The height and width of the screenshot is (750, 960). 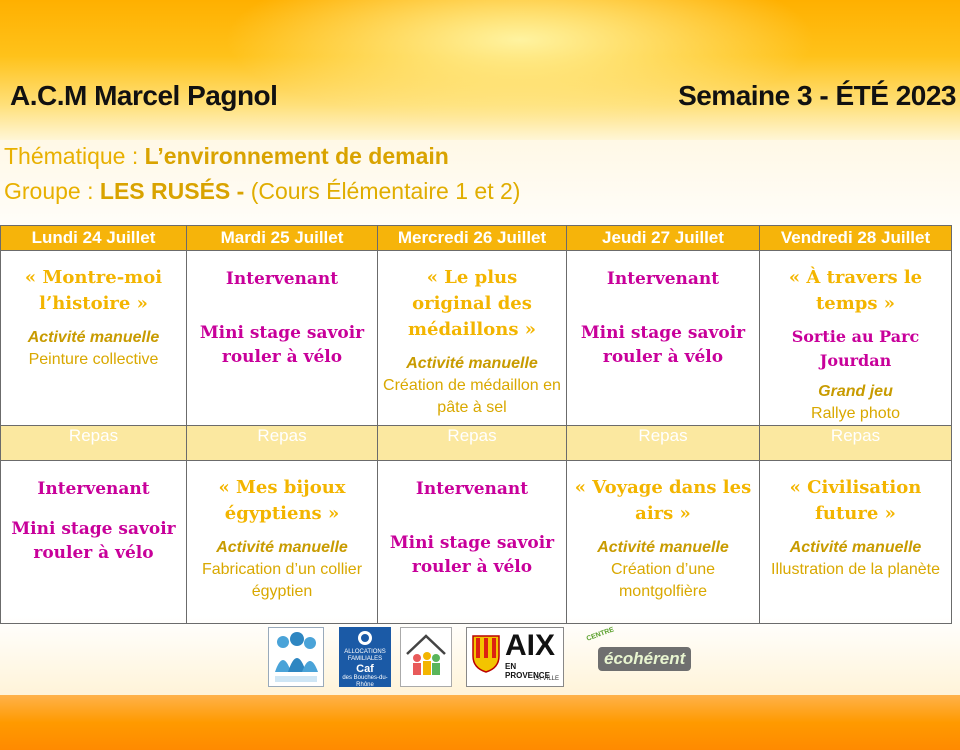 I want to click on activity-description: Illustration de la planète, so click(x=855, y=569).